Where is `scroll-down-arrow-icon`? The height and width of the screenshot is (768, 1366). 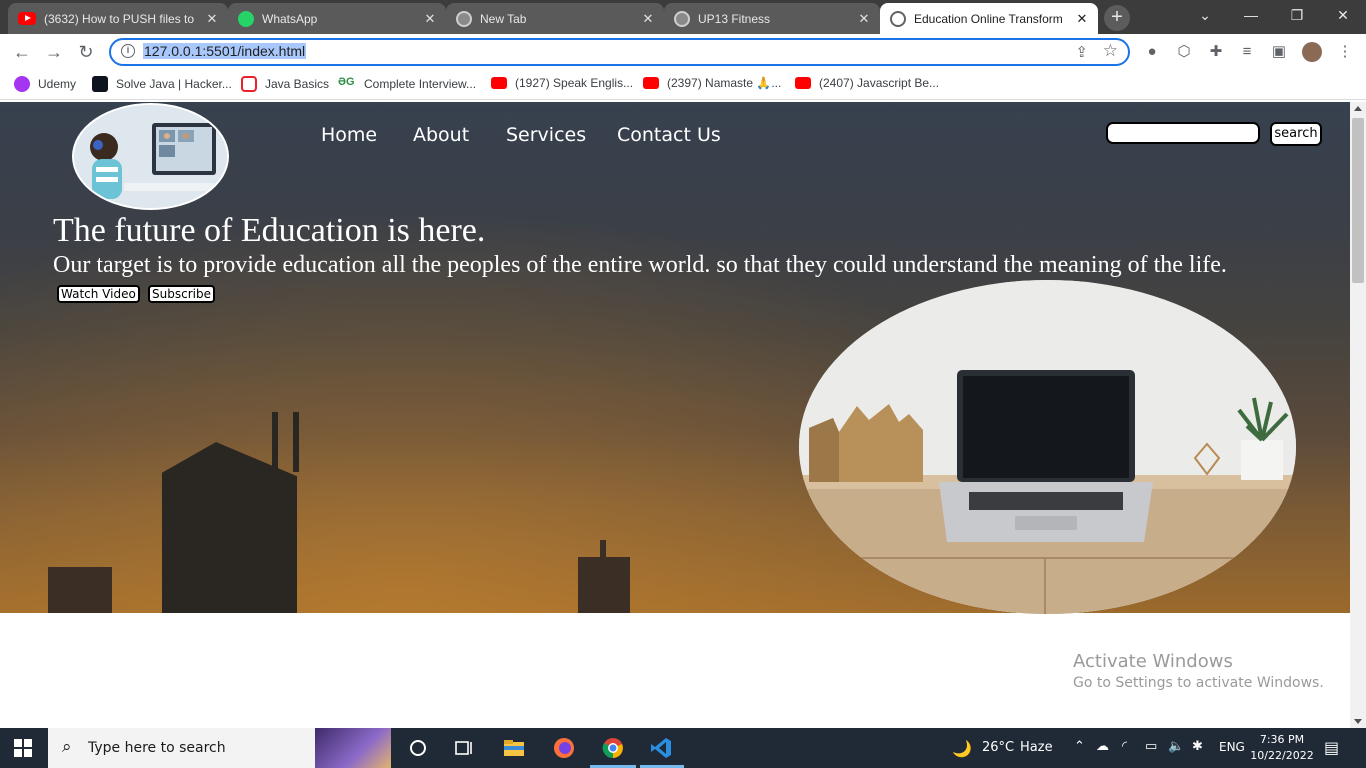
scroll-down-arrow-icon is located at coordinates (1358, 721).